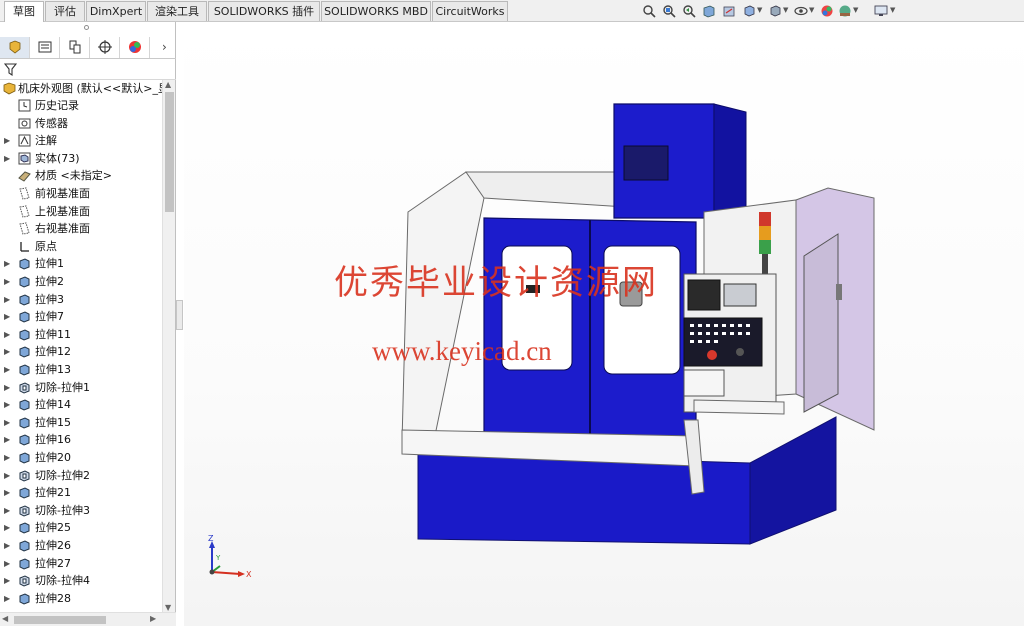 This screenshot has width=1024, height=626. Describe the element at coordinates (881, 11) in the screenshot. I see `view-settings-icon` at that location.